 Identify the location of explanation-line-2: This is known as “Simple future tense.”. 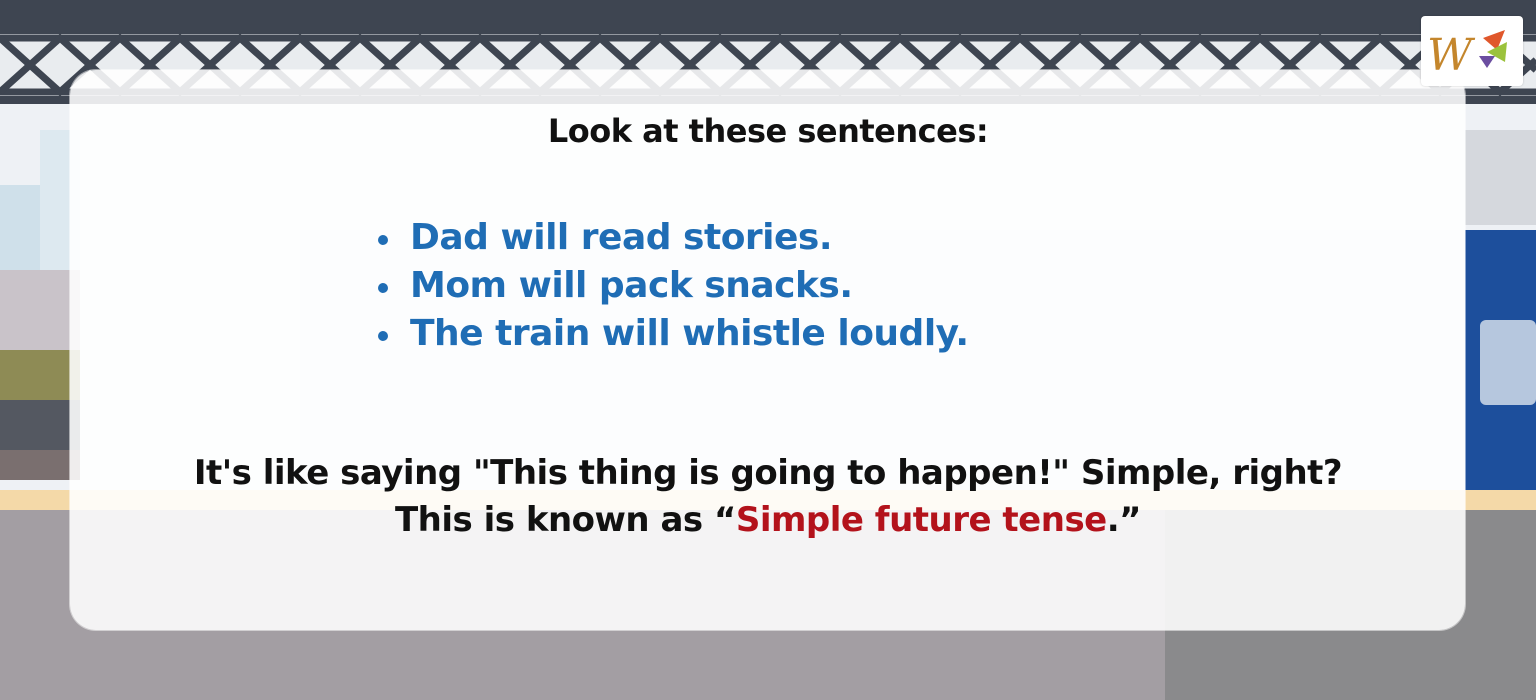
(768, 520).